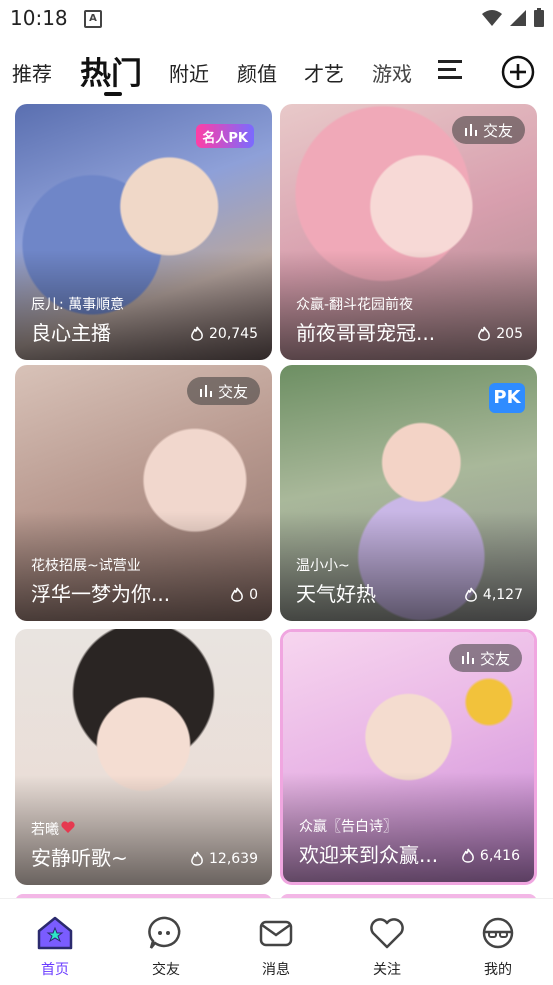 Image resolution: width=553 pixels, height=985 pixels. I want to click on nav-me-label: 我的, so click(498, 970).